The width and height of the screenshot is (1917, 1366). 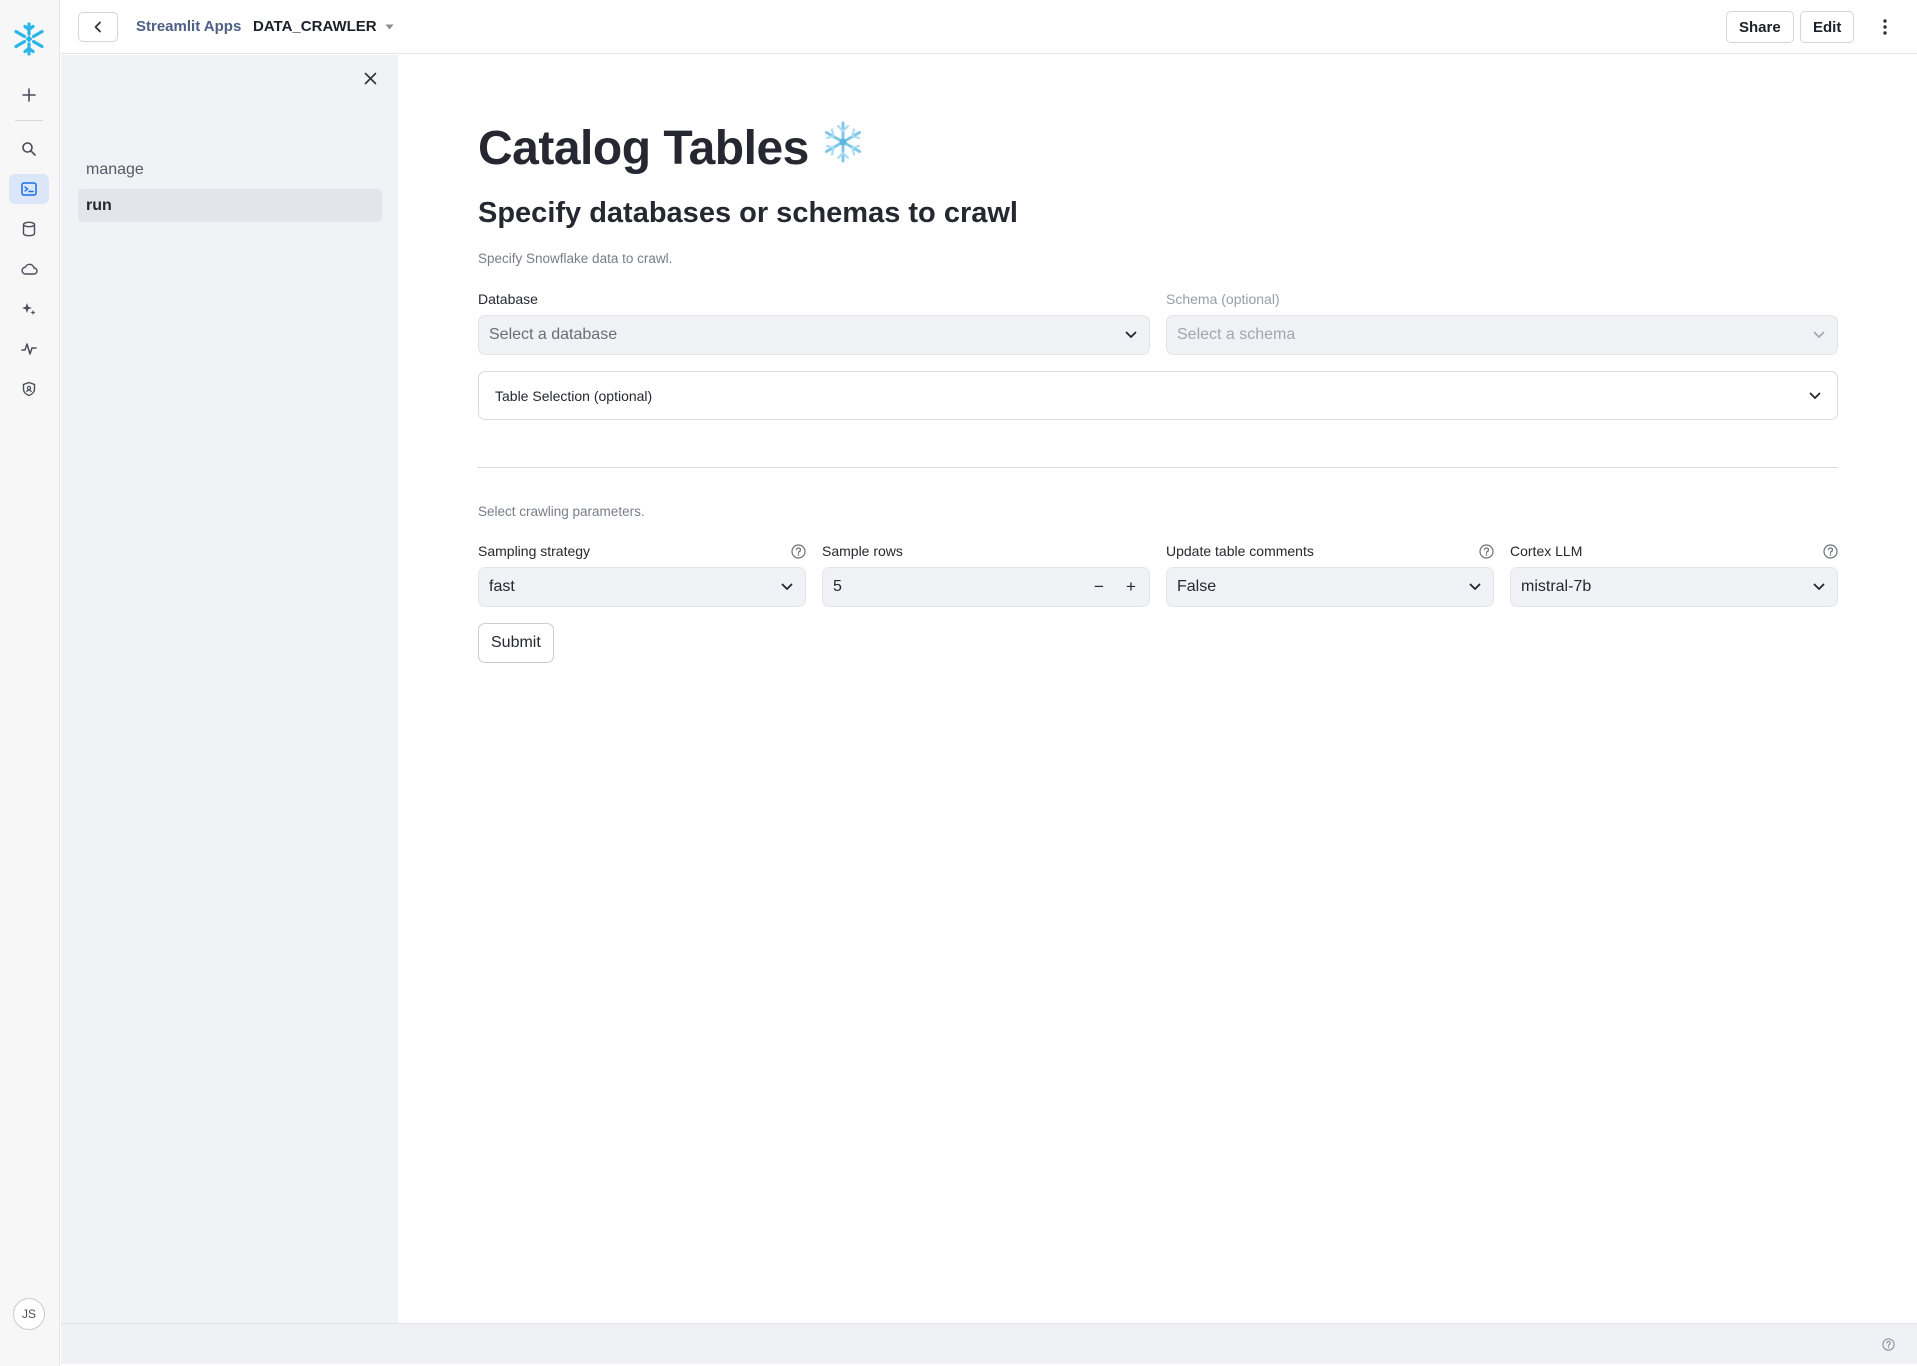 What do you see at coordinates (188, 26) in the screenshot?
I see `breadcrumb-streamlit-apps: Streamlit Apps` at bounding box center [188, 26].